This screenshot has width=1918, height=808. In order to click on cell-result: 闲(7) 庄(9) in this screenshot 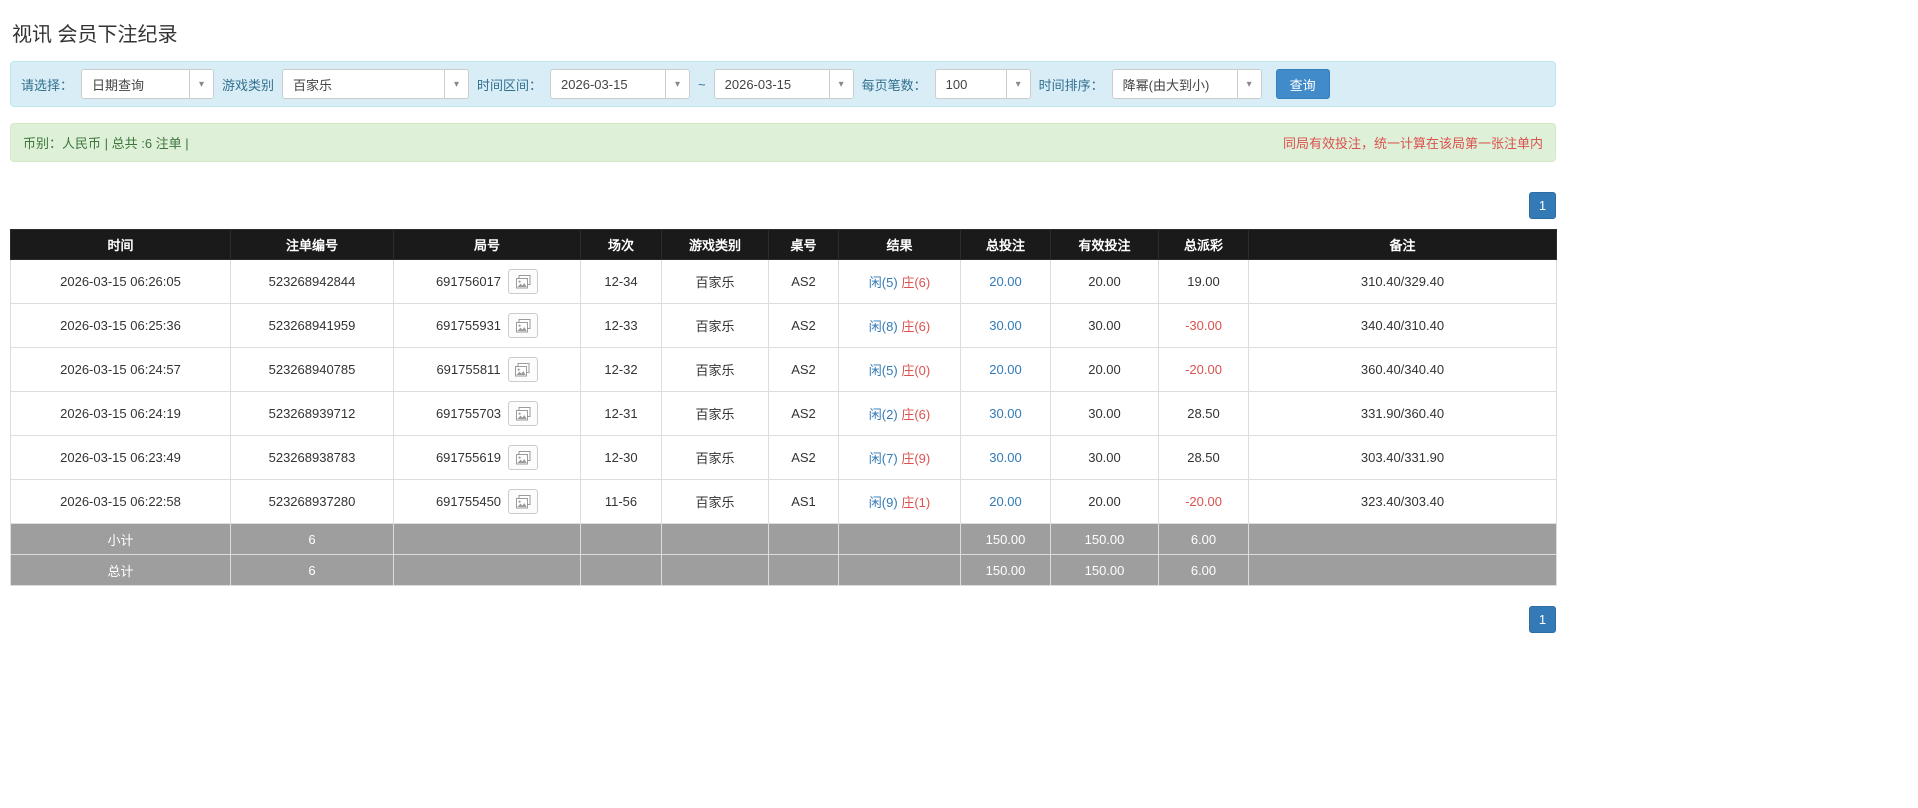, I will do `click(899, 457)`.